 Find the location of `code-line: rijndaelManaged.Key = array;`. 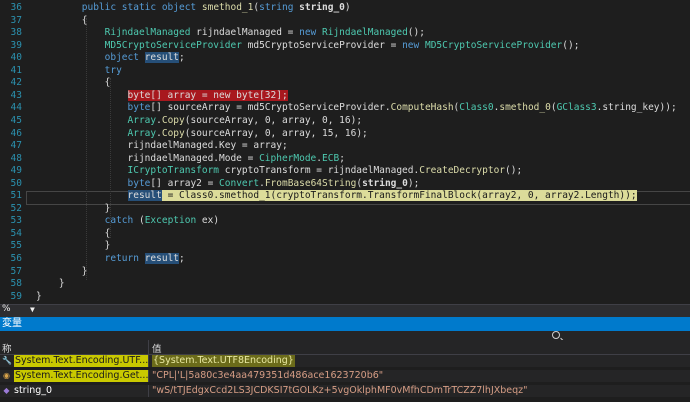

code-line: rijndaelManaged.Key = array; is located at coordinates (162, 145).